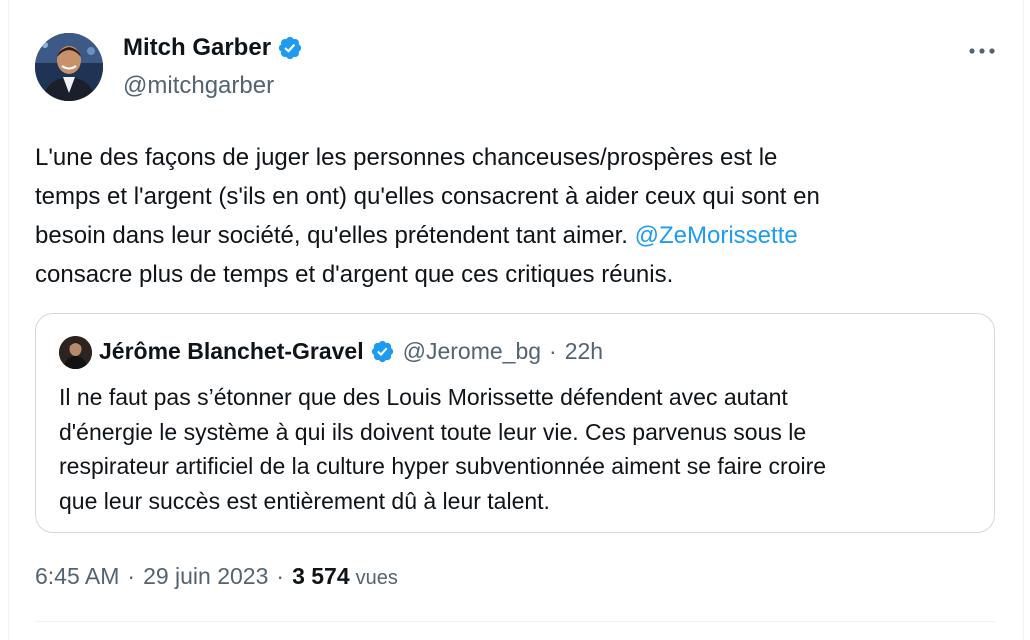 The image size is (1030, 640). Describe the element at coordinates (77, 576) in the screenshot. I see `tweet-time: 6:45 AM` at that location.